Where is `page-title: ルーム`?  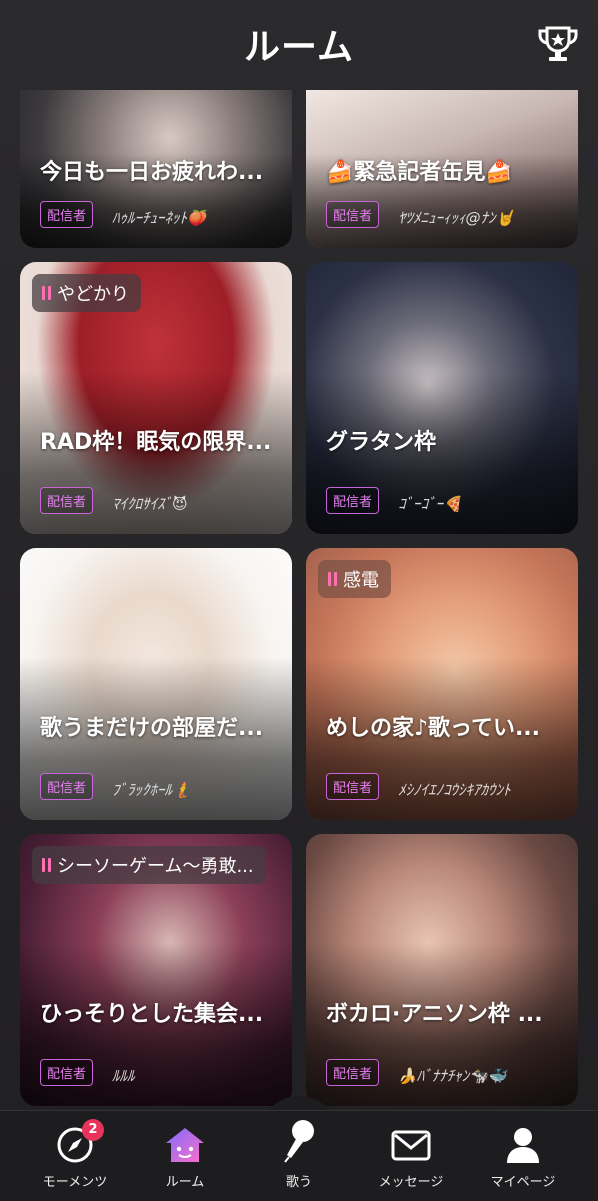 page-title: ルーム is located at coordinates (299, 47).